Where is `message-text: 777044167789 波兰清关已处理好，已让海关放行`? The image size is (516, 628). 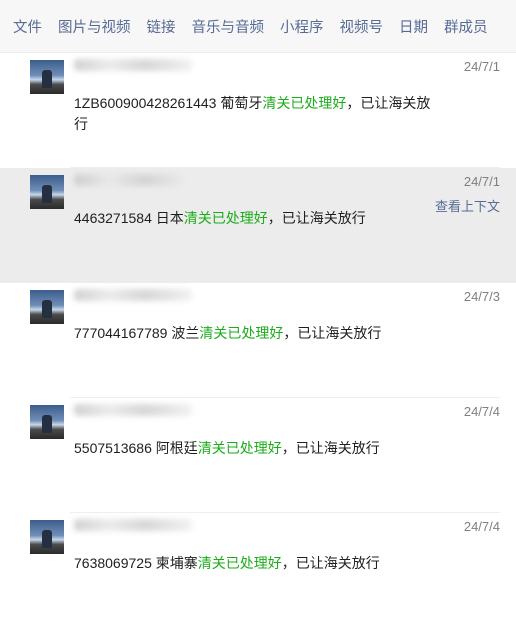 message-text: 777044167789 波兰清关已处理好，已让海关放行 is located at coordinates (259, 333).